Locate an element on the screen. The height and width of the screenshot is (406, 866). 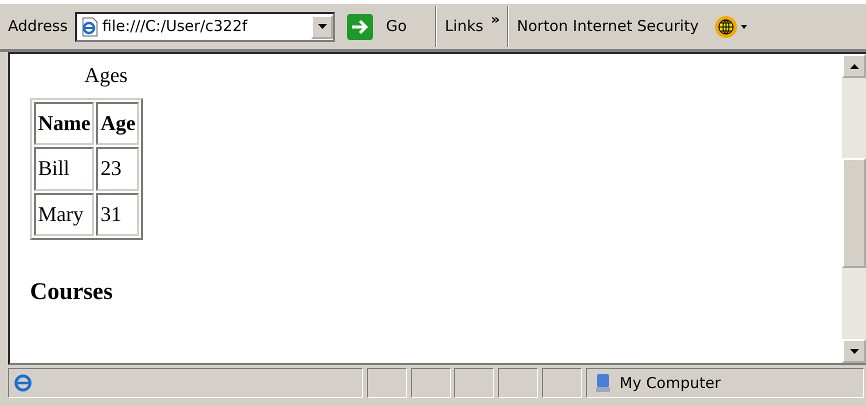
up-arrow-icon is located at coordinates (854, 66).